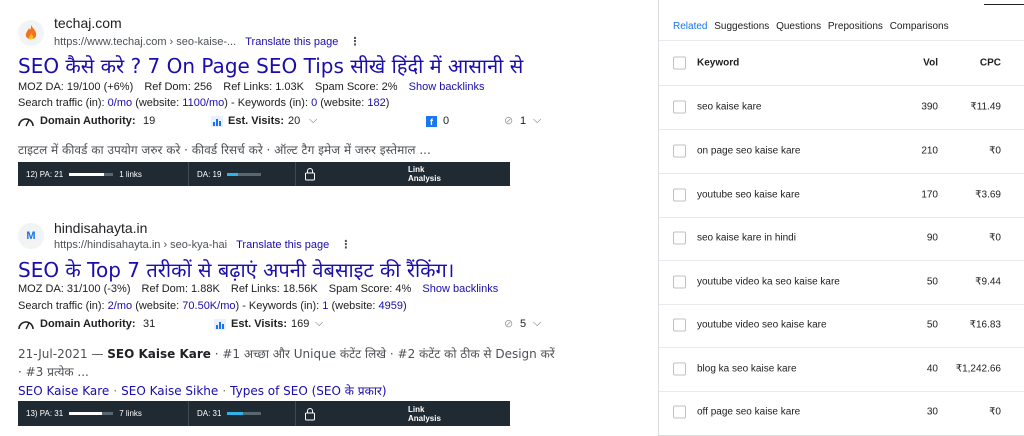 The width and height of the screenshot is (1024, 436). What do you see at coordinates (841, 325) in the screenshot?
I see `table-row: youtube video seo kaise kare 50 ₹16.83` at bounding box center [841, 325].